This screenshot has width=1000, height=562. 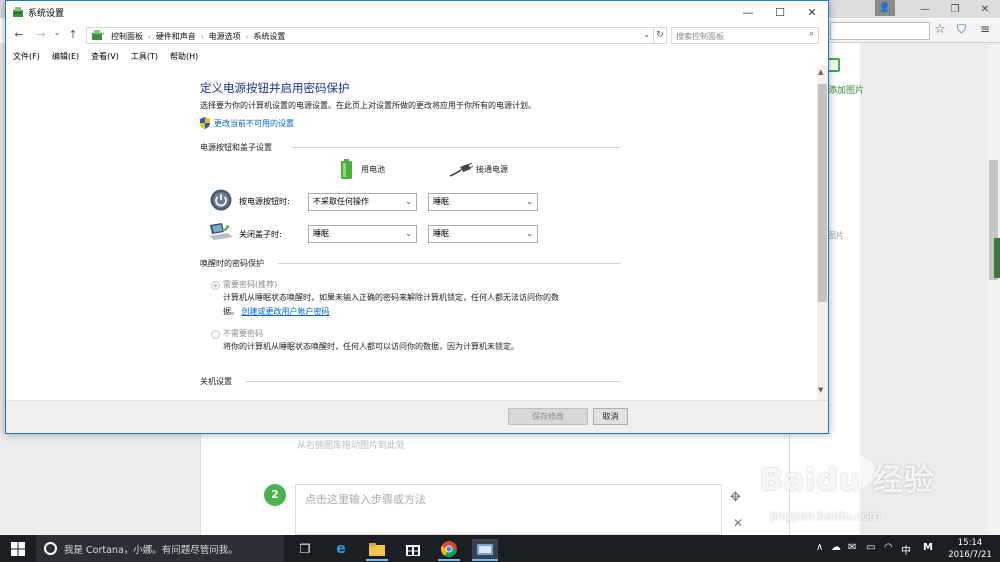 I want to click on no-password-label: 不需要密码, so click(x=243, y=333).